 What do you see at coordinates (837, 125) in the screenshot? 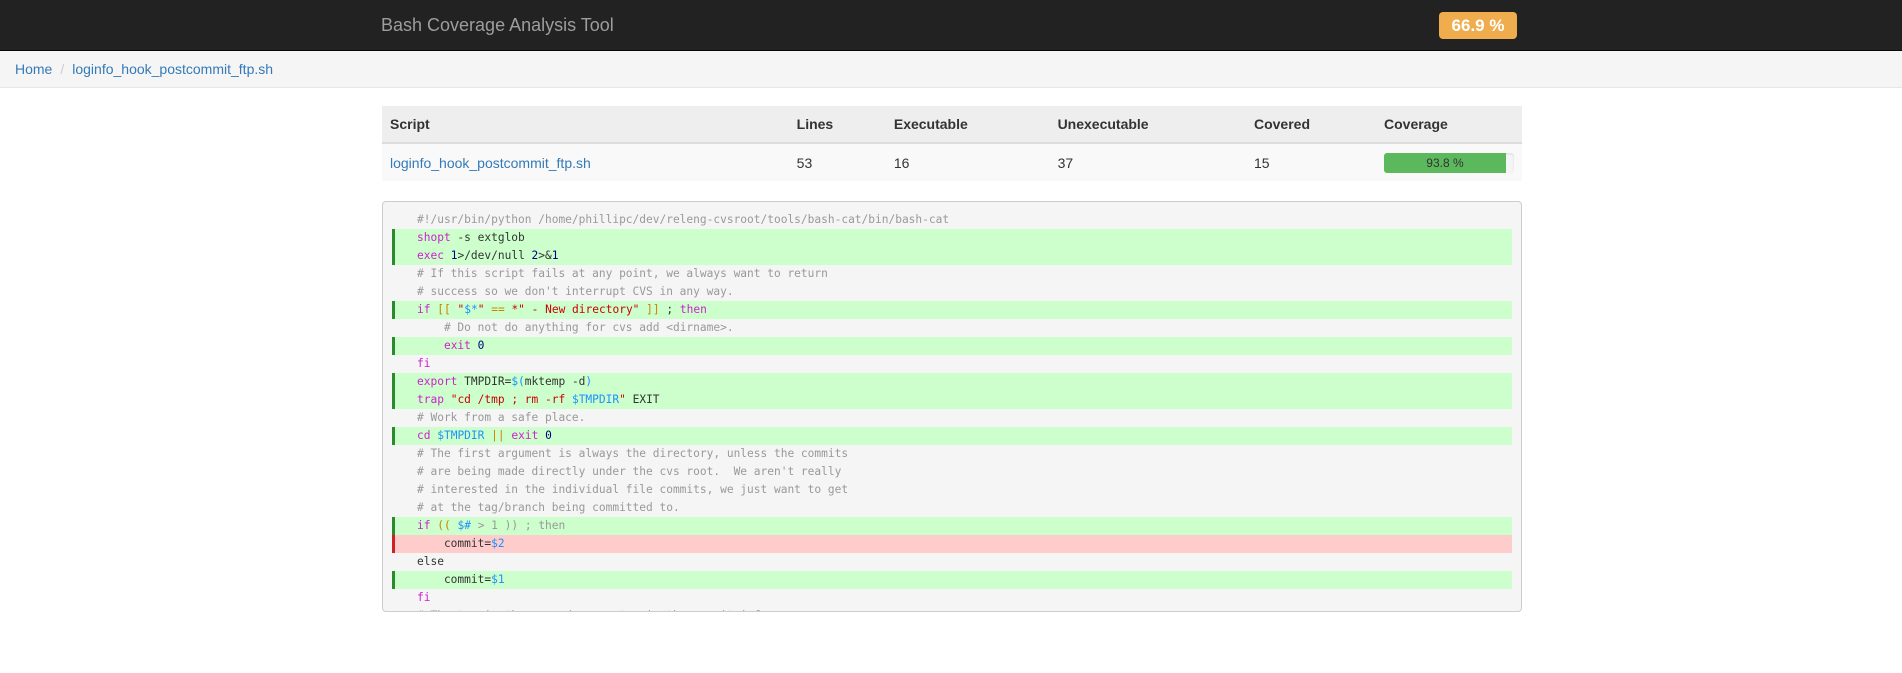
I see `header-lines: Lines` at bounding box center [837, 125].